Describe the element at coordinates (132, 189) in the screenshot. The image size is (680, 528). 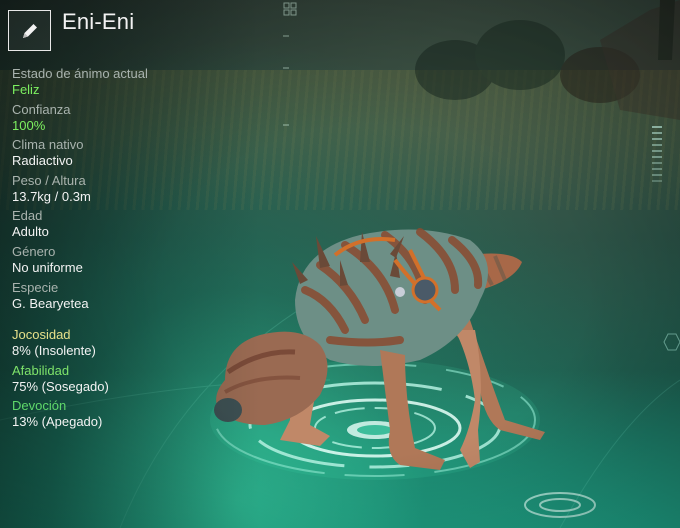
I see `stat-weight-height: Peso / Altura 13.7kg / 0.3m` at that location.